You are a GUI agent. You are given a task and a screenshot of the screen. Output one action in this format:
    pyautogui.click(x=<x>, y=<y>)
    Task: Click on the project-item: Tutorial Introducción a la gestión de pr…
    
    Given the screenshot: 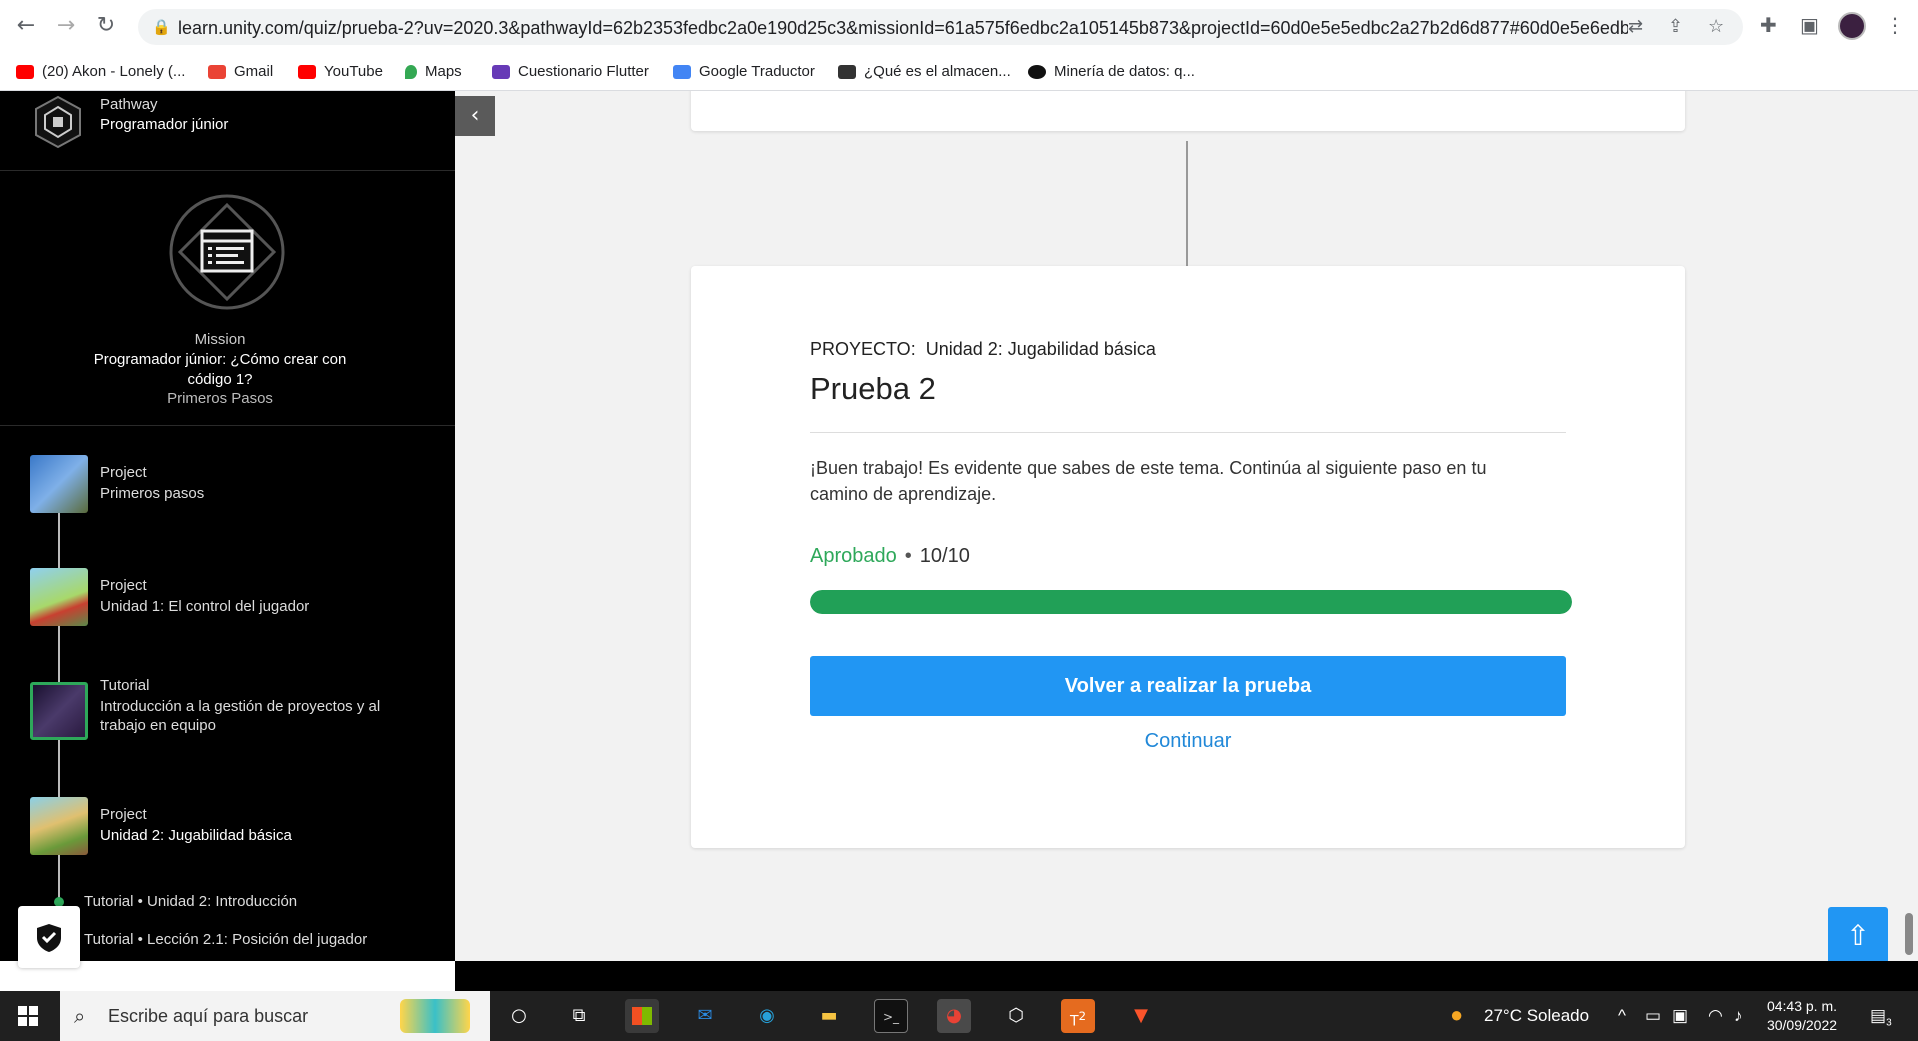 What is the action you would take?
    pyautogui.click(x=227, y=709)
    